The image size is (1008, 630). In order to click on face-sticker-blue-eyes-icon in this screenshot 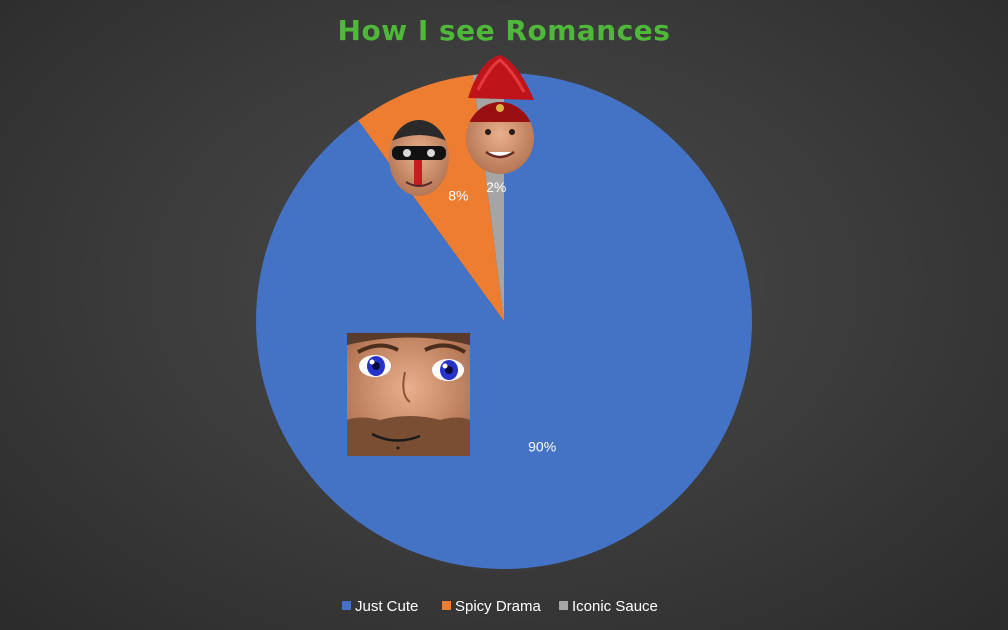, I will do `click(408, 394)`.